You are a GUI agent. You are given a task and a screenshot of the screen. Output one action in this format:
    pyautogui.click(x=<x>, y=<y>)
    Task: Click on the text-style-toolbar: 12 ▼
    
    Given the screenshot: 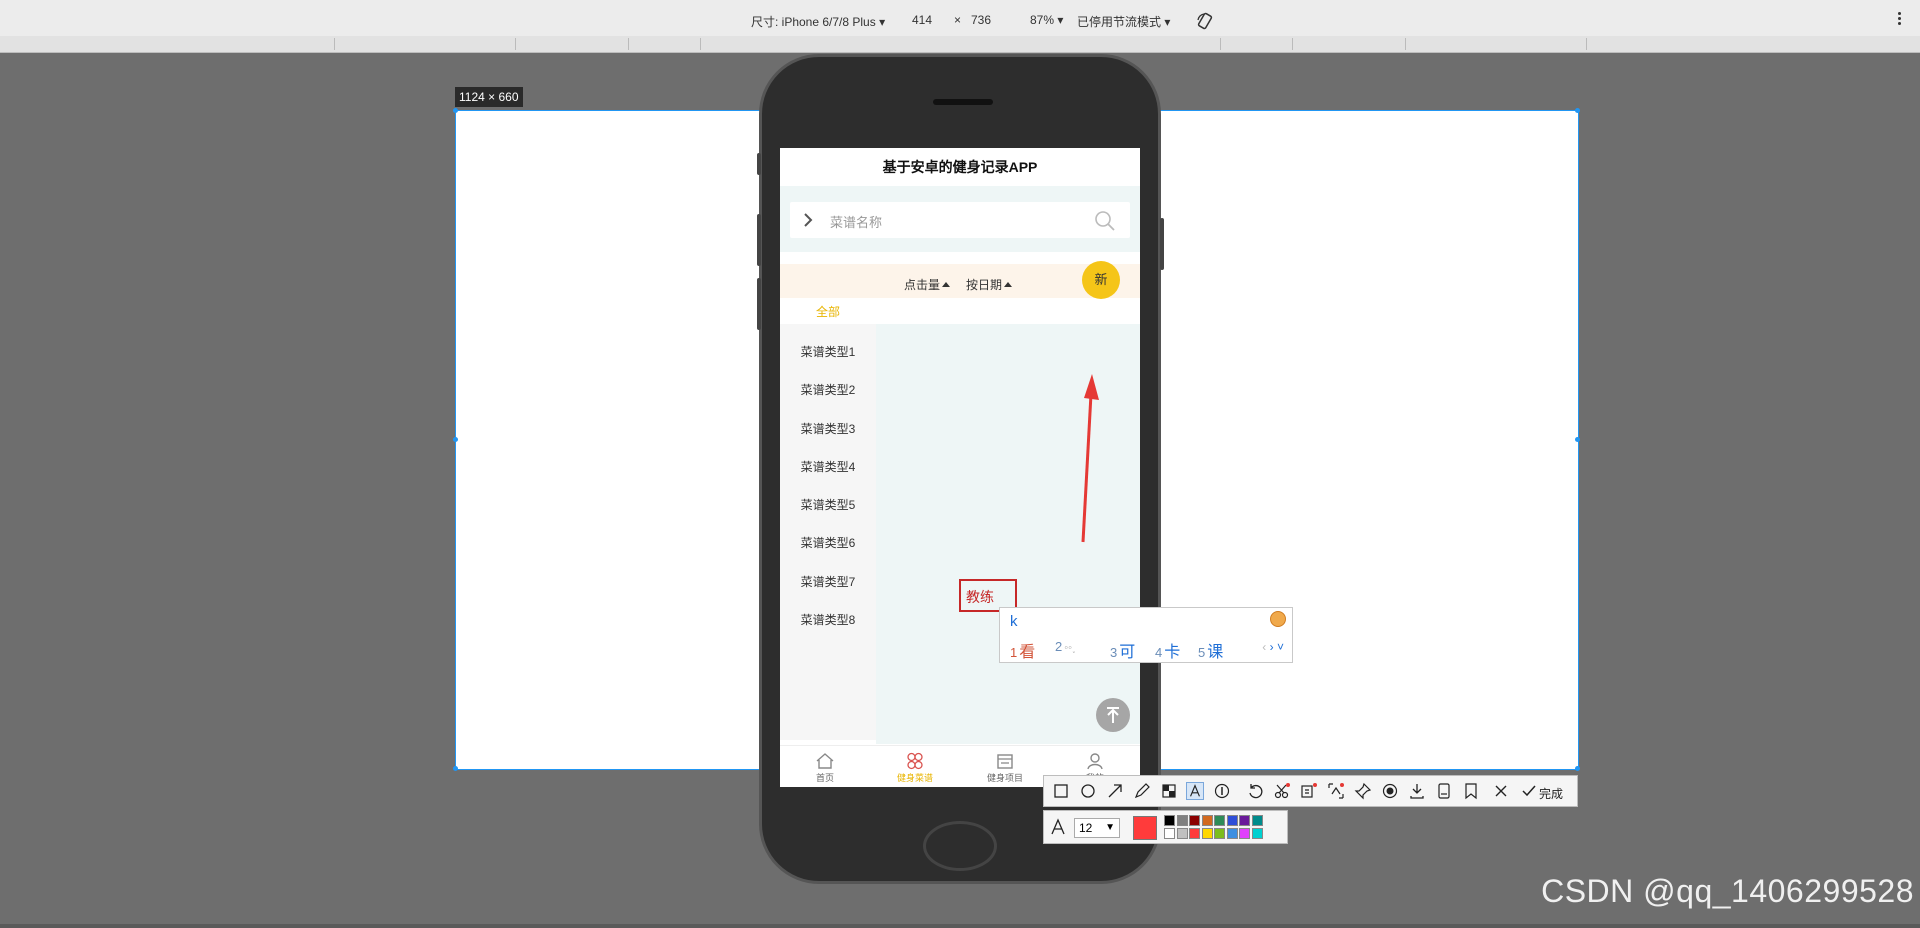 What is the action you would take?
    pyautogui.click(x=1165, y=827)
    